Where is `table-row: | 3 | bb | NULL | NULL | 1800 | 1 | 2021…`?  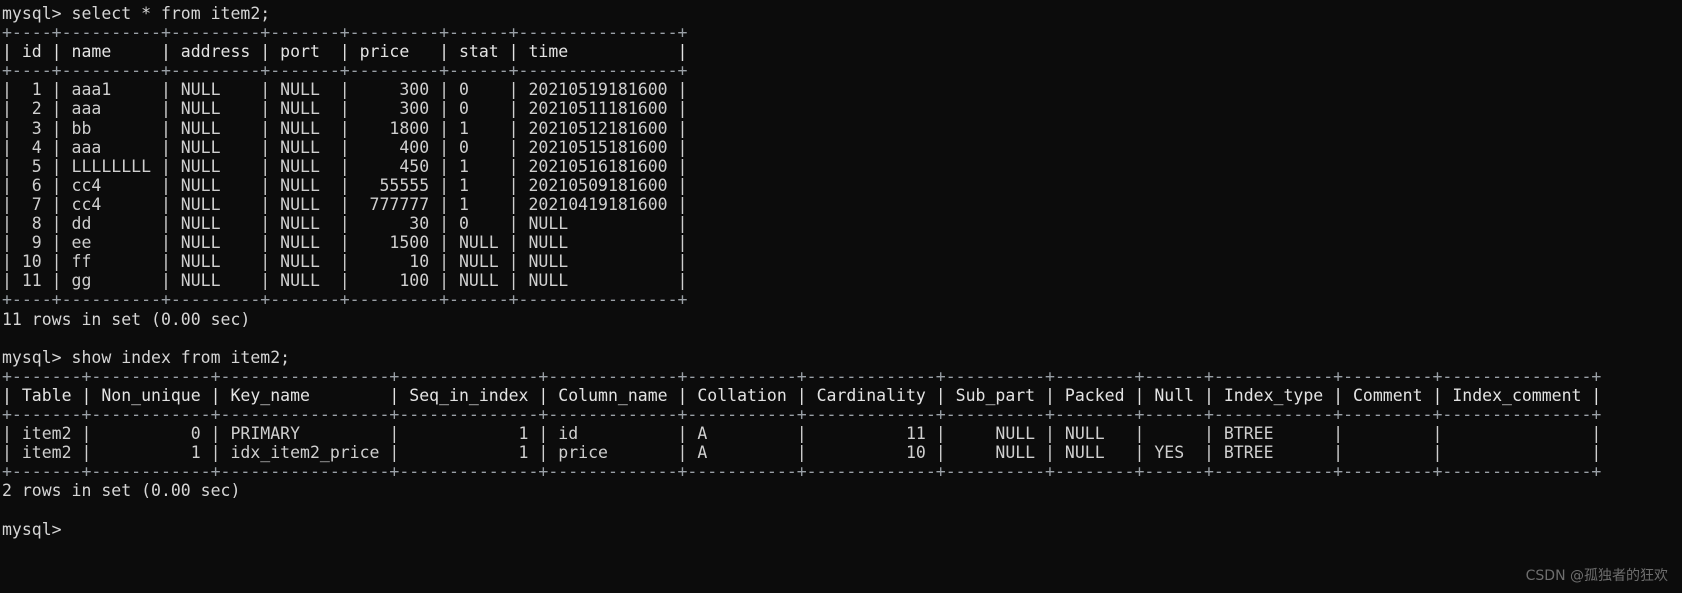
table-row: | 3 | bb | NULL | NULL | 1800 | 1 | 2021… is located at coordinates (345, 128).